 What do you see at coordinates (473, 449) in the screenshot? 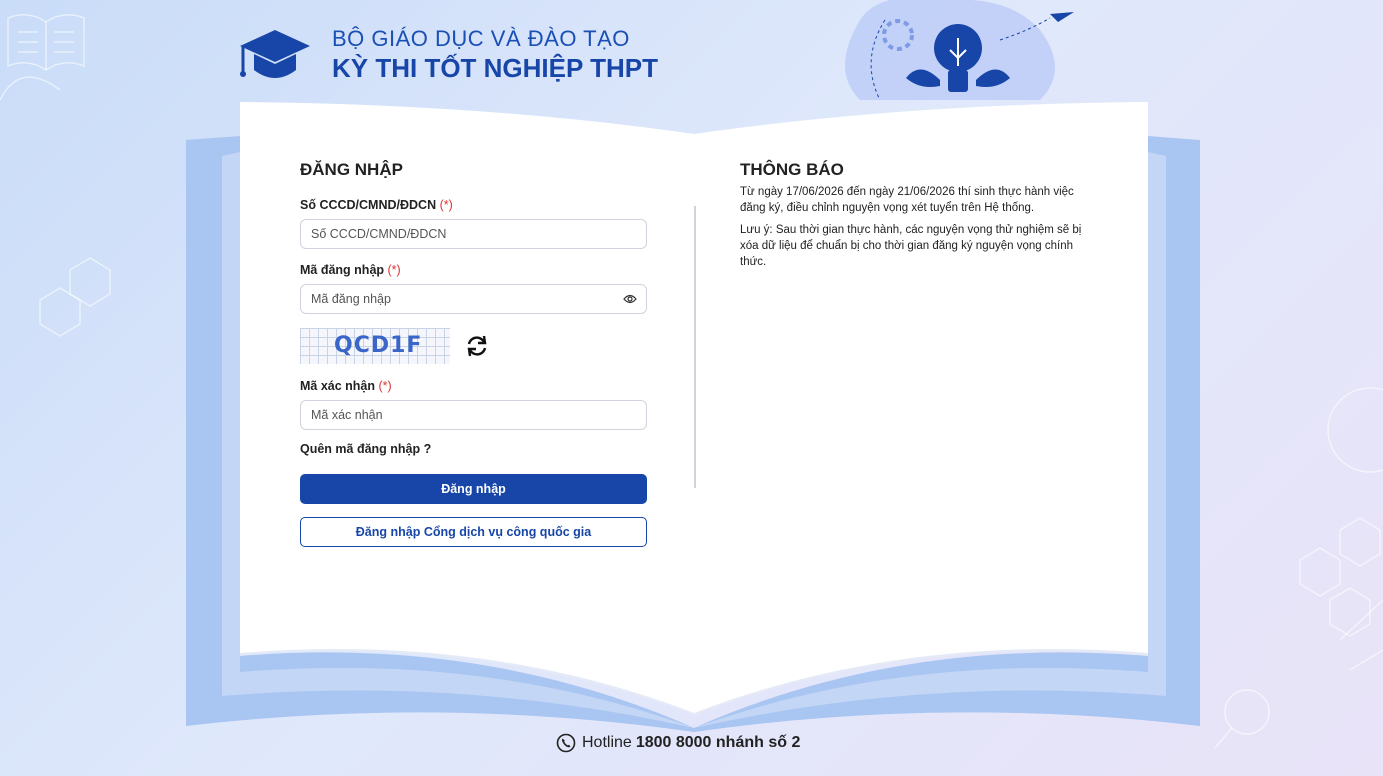
I see `forgot-password-link: Quên mã đăng nhập ?` at bounding box center [473, 449].